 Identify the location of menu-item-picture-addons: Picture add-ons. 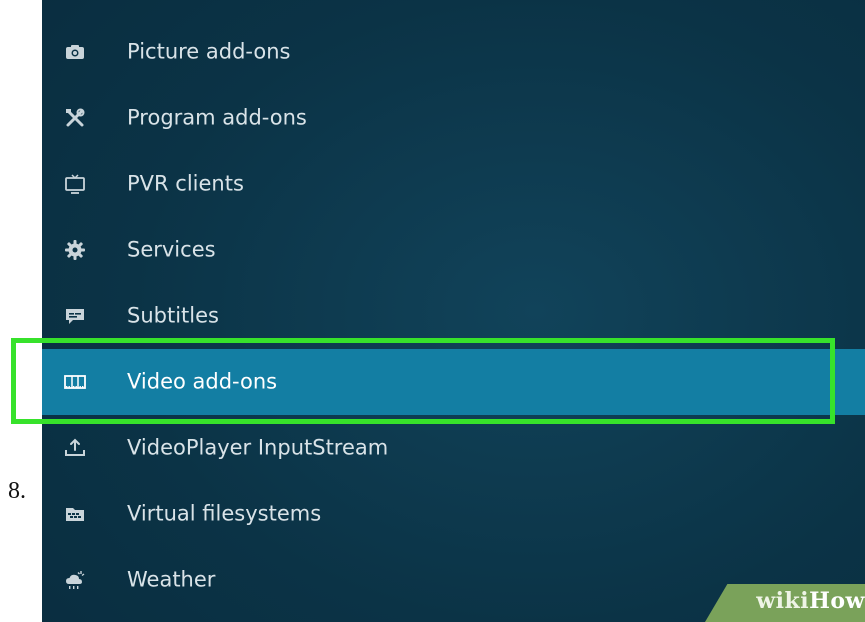
(453, 52).